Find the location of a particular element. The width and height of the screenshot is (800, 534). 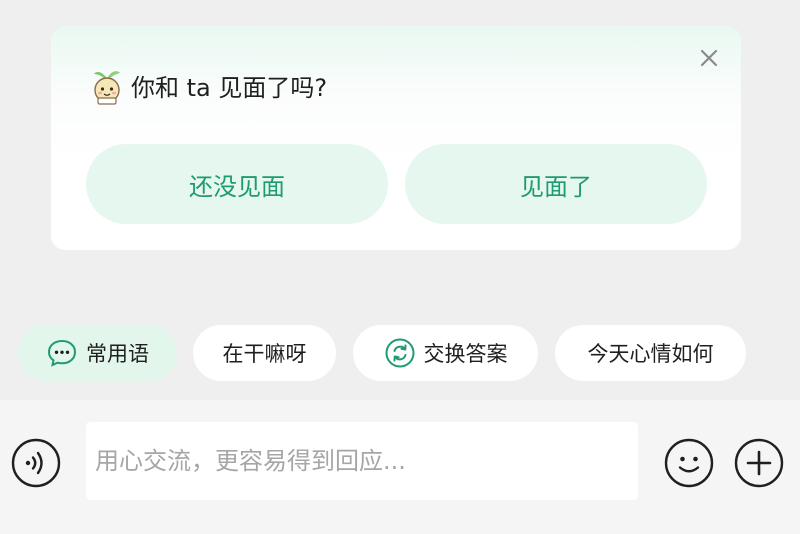

chip-mood-today: 今天心情如何 is located at coordinates (650, 353).